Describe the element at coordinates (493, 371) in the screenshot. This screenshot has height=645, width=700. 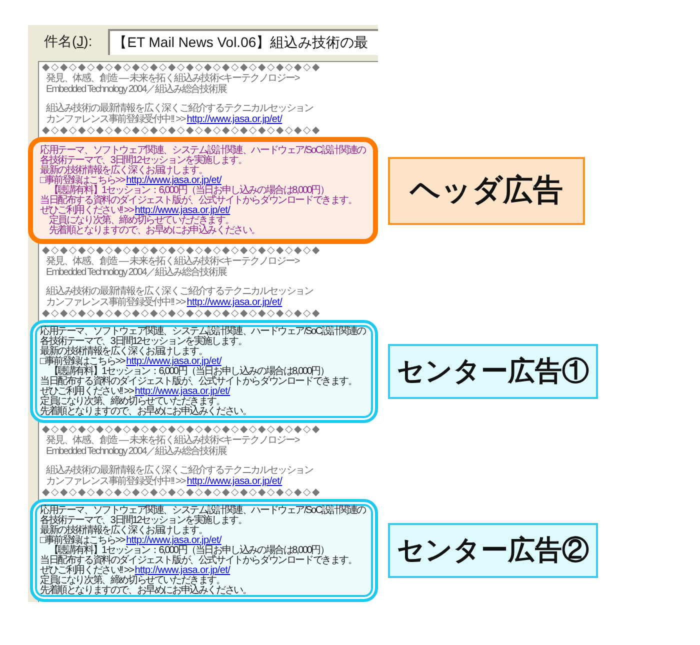
I see `callout-label: センター広告①` at that location.